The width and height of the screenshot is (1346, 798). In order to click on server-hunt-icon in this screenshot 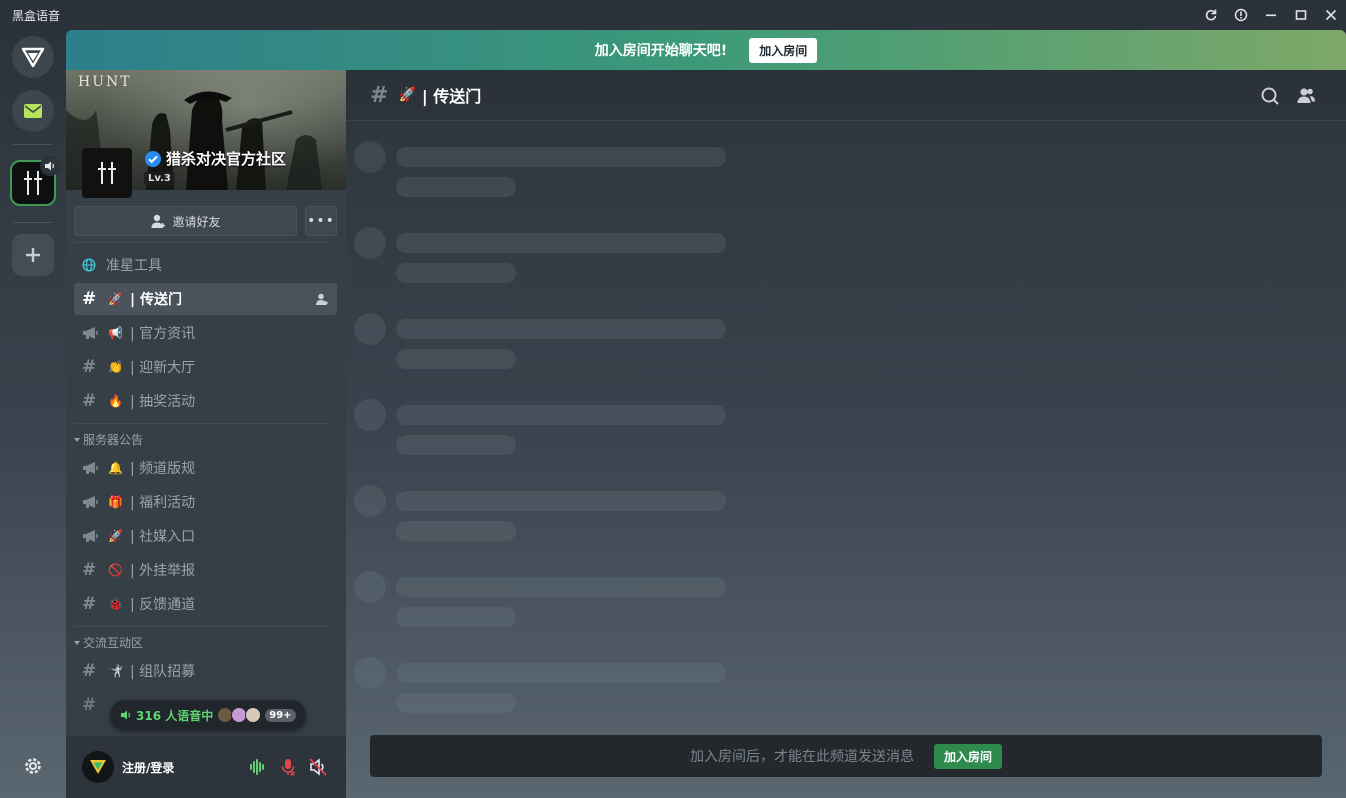, I will do `click(35, 181)`.